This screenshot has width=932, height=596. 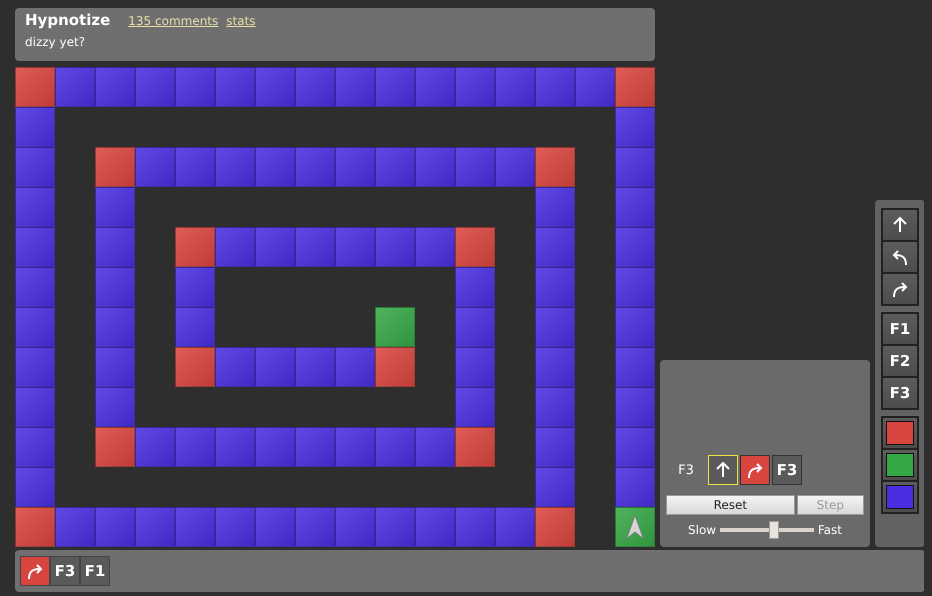 What do you see at coordinates (774, 530) in the screenshot?
I see `slider-thumb` at bounding box center [774, 530].